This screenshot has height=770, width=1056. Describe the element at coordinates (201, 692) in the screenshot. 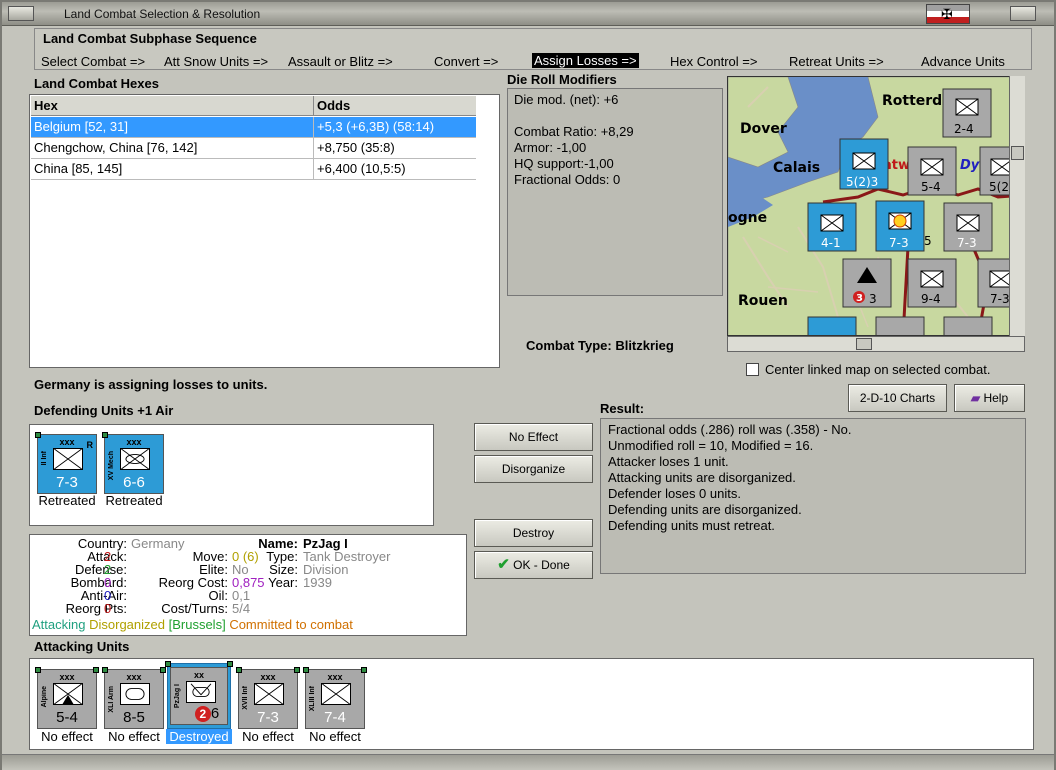

I see `tank-destroyer-icon` at that location.